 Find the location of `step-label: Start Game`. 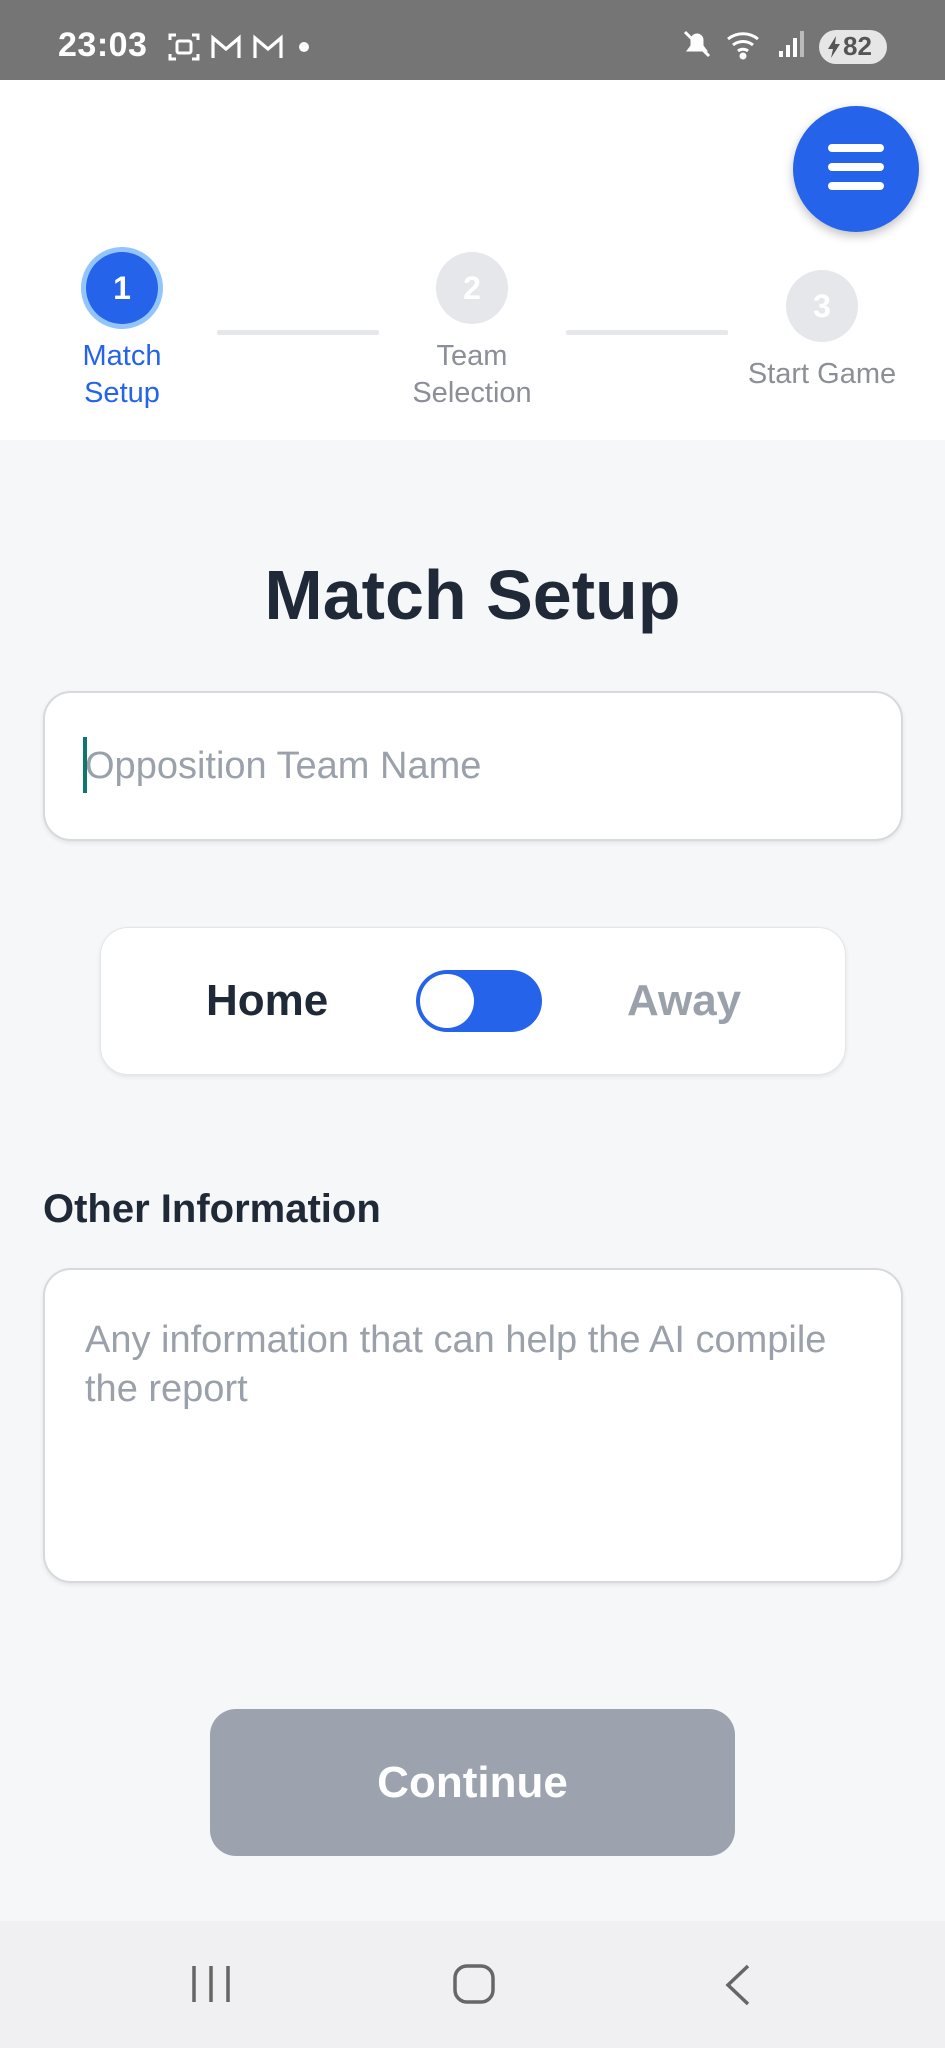

step-label: Start Game is located at coordinates (822, 374).